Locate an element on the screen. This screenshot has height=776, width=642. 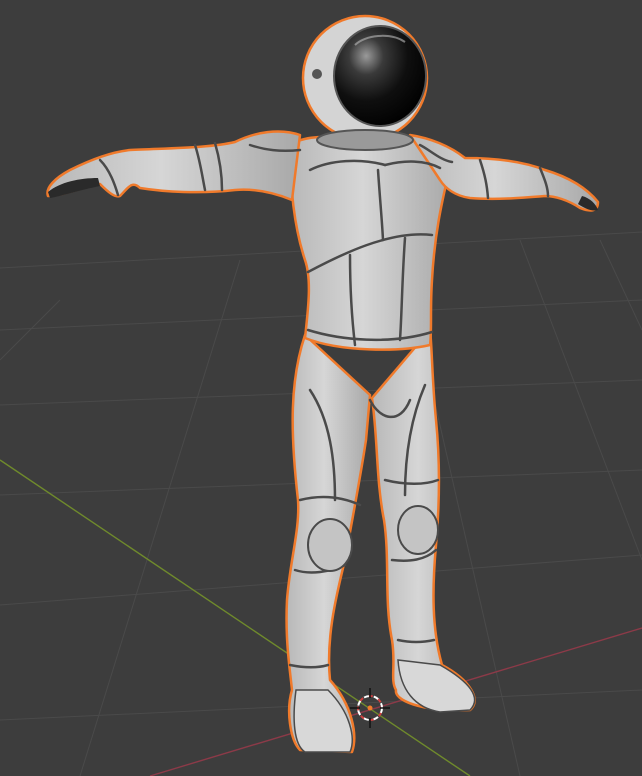
left-knee-pad is located at coordinates (330, 545).